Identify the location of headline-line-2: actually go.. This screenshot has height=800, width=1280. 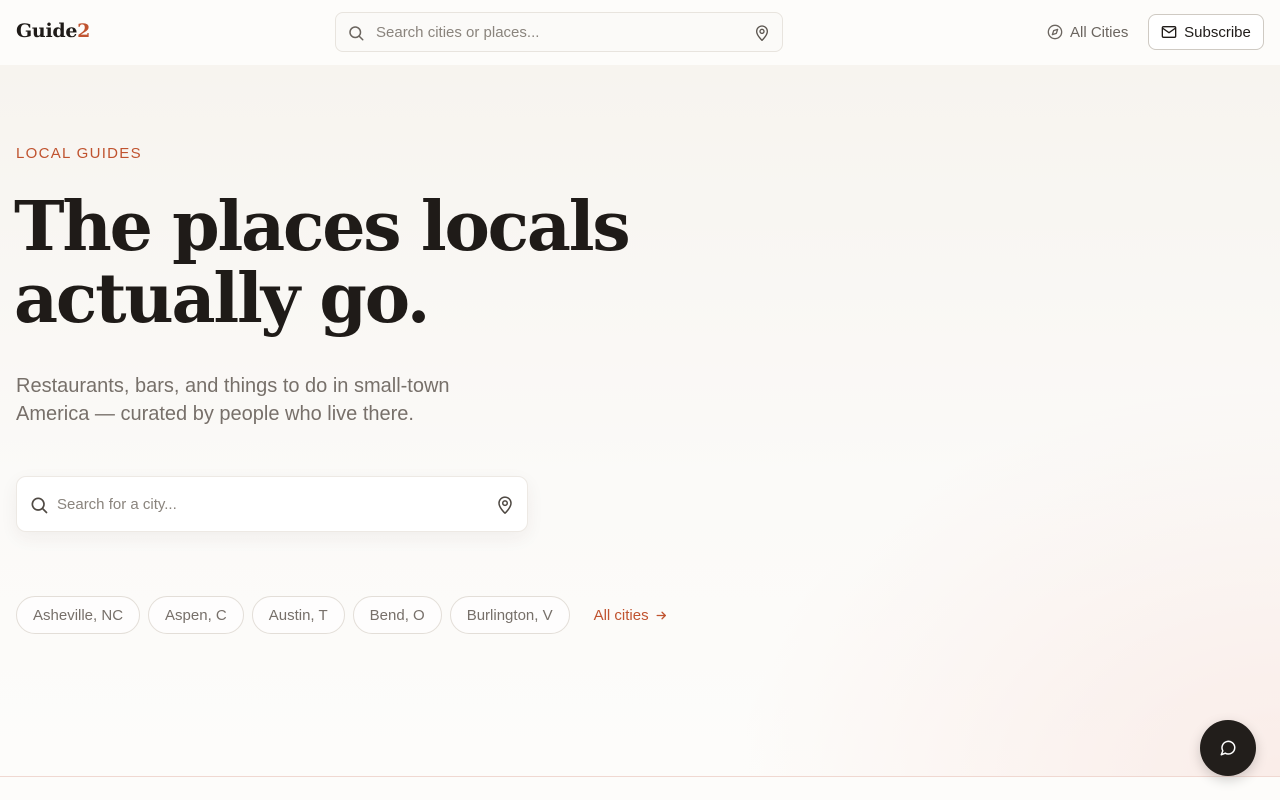
(222, 299).